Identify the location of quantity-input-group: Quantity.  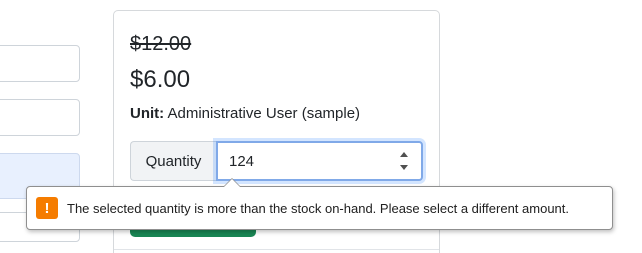
(276, 161).